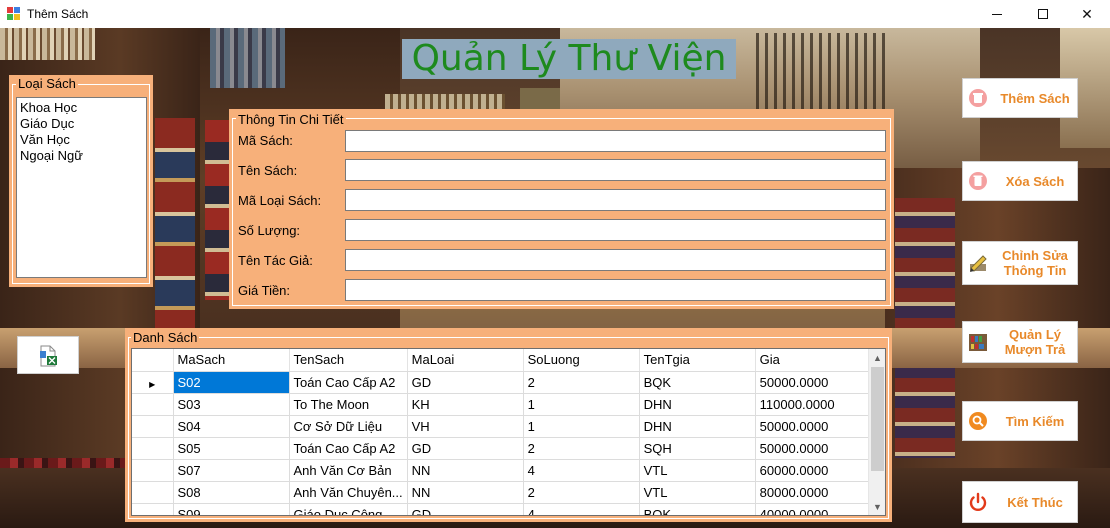  I want to click on scroll-down-arrow-icon: ▼, so click(877, 506).